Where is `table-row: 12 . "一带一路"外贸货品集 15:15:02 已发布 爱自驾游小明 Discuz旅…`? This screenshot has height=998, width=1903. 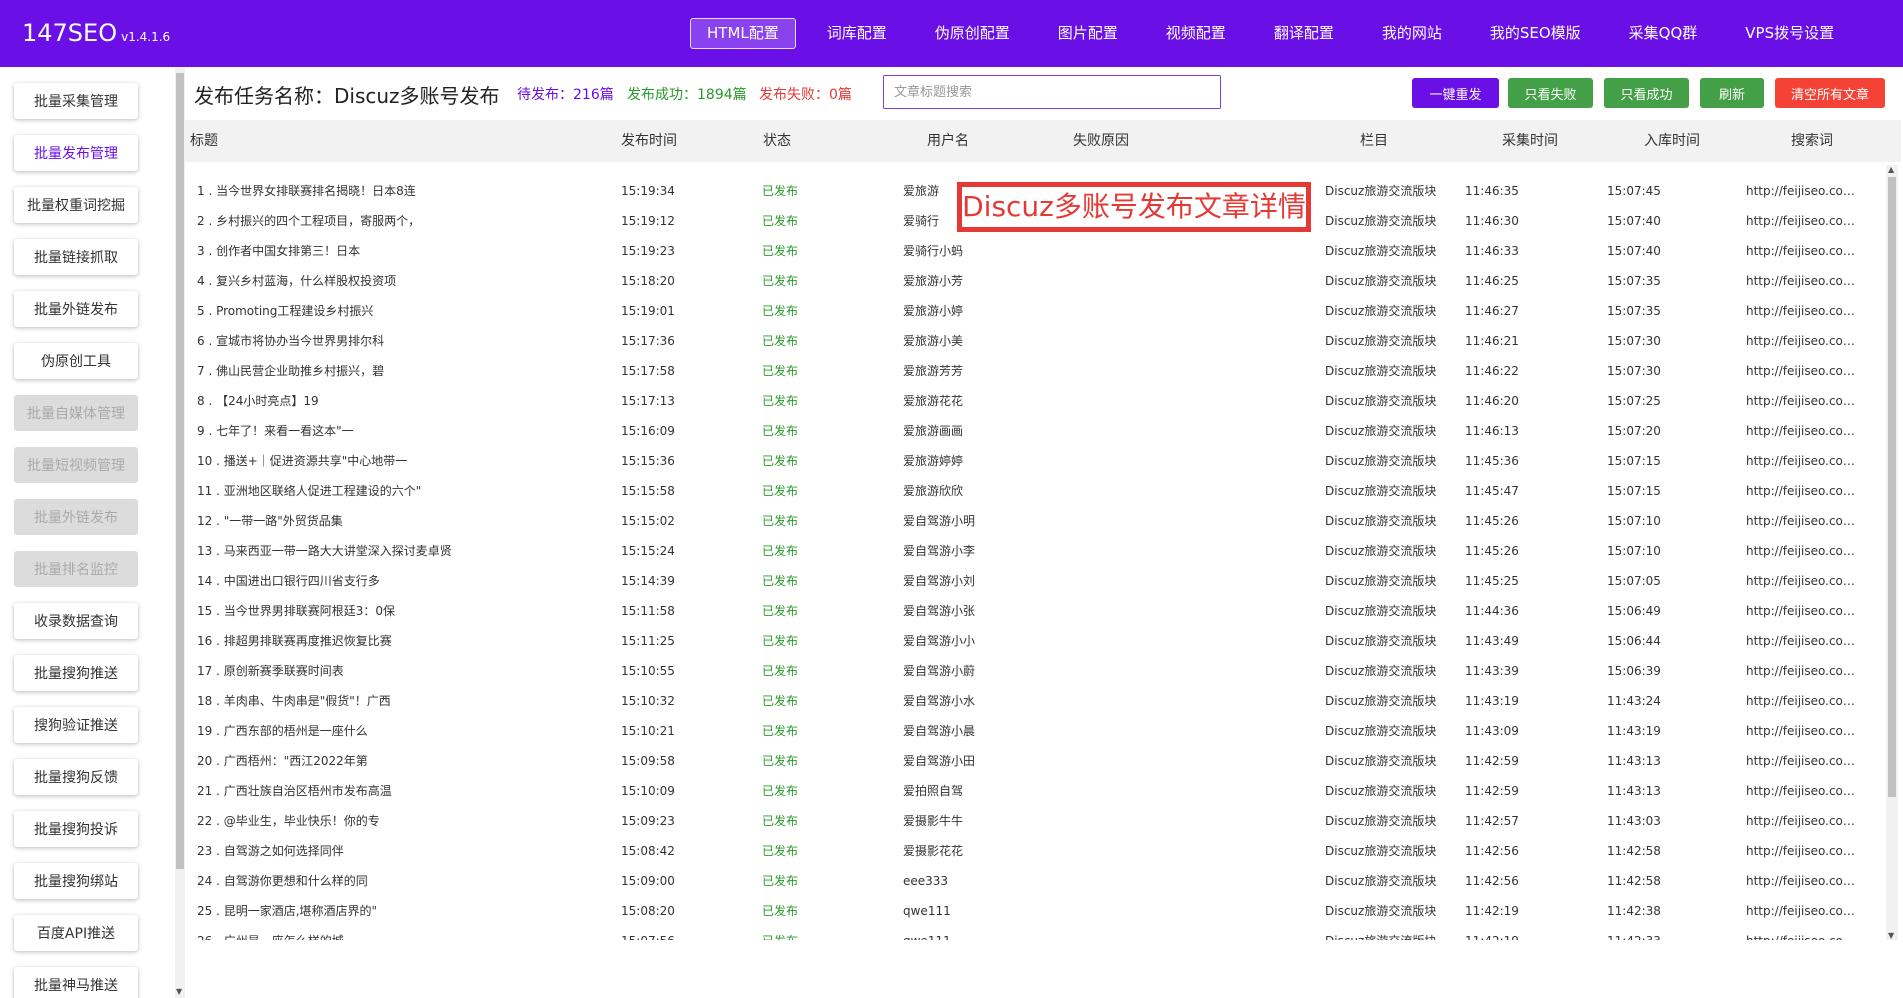
table-row: 12 . "一带一路"外贸货品集 15:15:02 已发布 爱自驾游小明 Discuz旅… is located at coordinates (1035, 521).